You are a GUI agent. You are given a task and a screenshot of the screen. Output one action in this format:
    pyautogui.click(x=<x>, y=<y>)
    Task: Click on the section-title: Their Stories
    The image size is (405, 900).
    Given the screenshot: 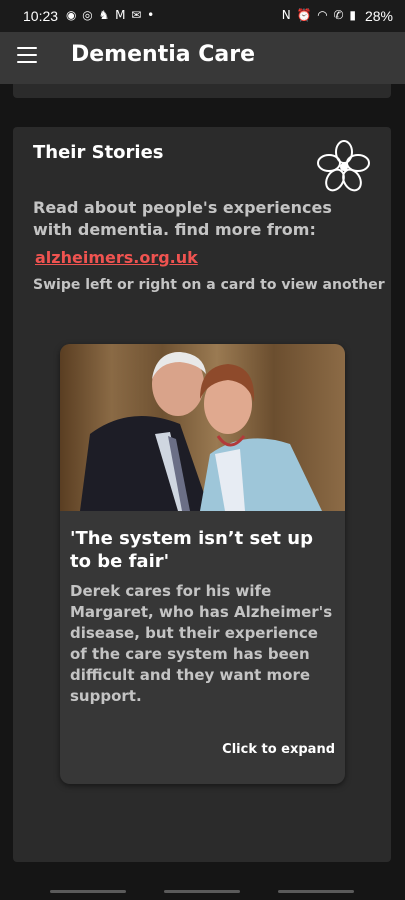 What is the action you would take?
    pyautogui.click(x=98, y=152)
    